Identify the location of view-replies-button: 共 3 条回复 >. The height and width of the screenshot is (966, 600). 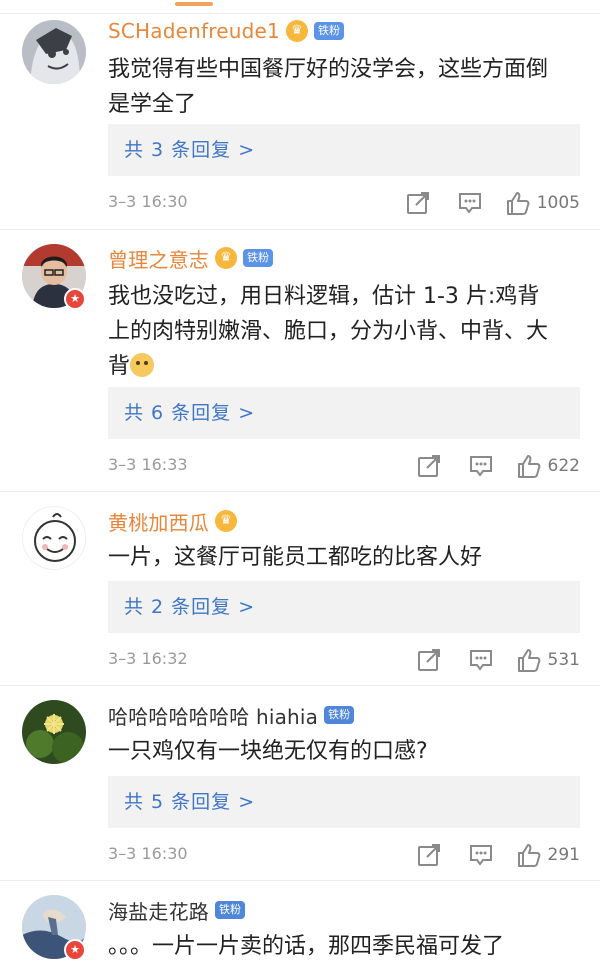
(344, 150).